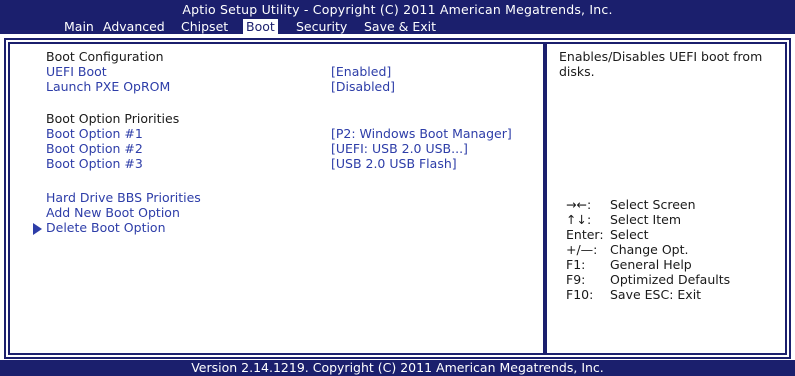  What do you see at coordinates (113, 118) in the screenshot?
I see `boot-option-priorities-heading: Boot Option Priorities` at bounding box center [113, 118].